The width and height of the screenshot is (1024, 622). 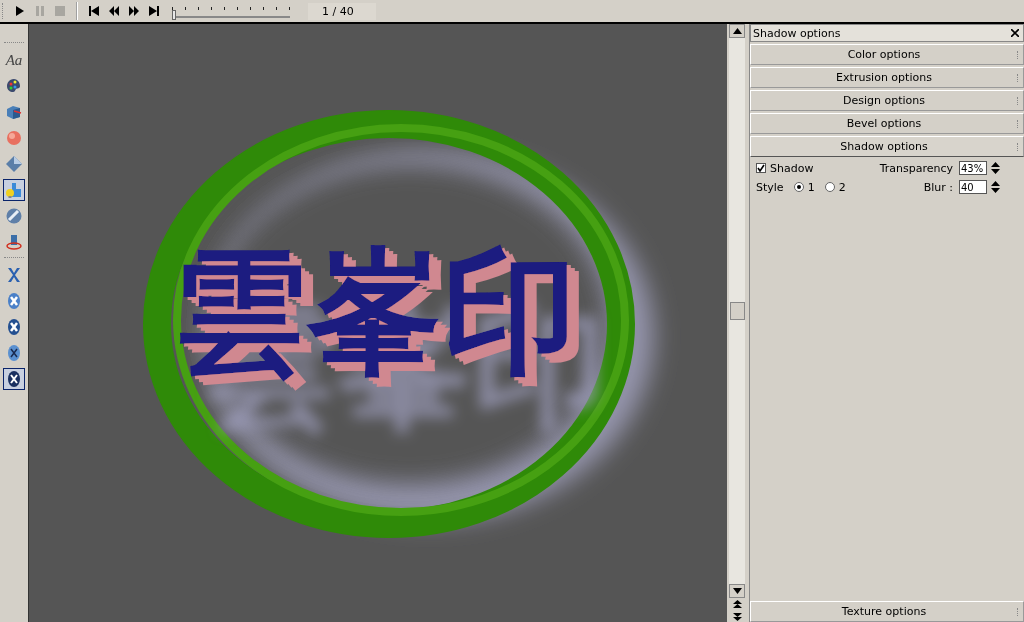 I want to click on timeline-slider, so click(x=231, y=11).